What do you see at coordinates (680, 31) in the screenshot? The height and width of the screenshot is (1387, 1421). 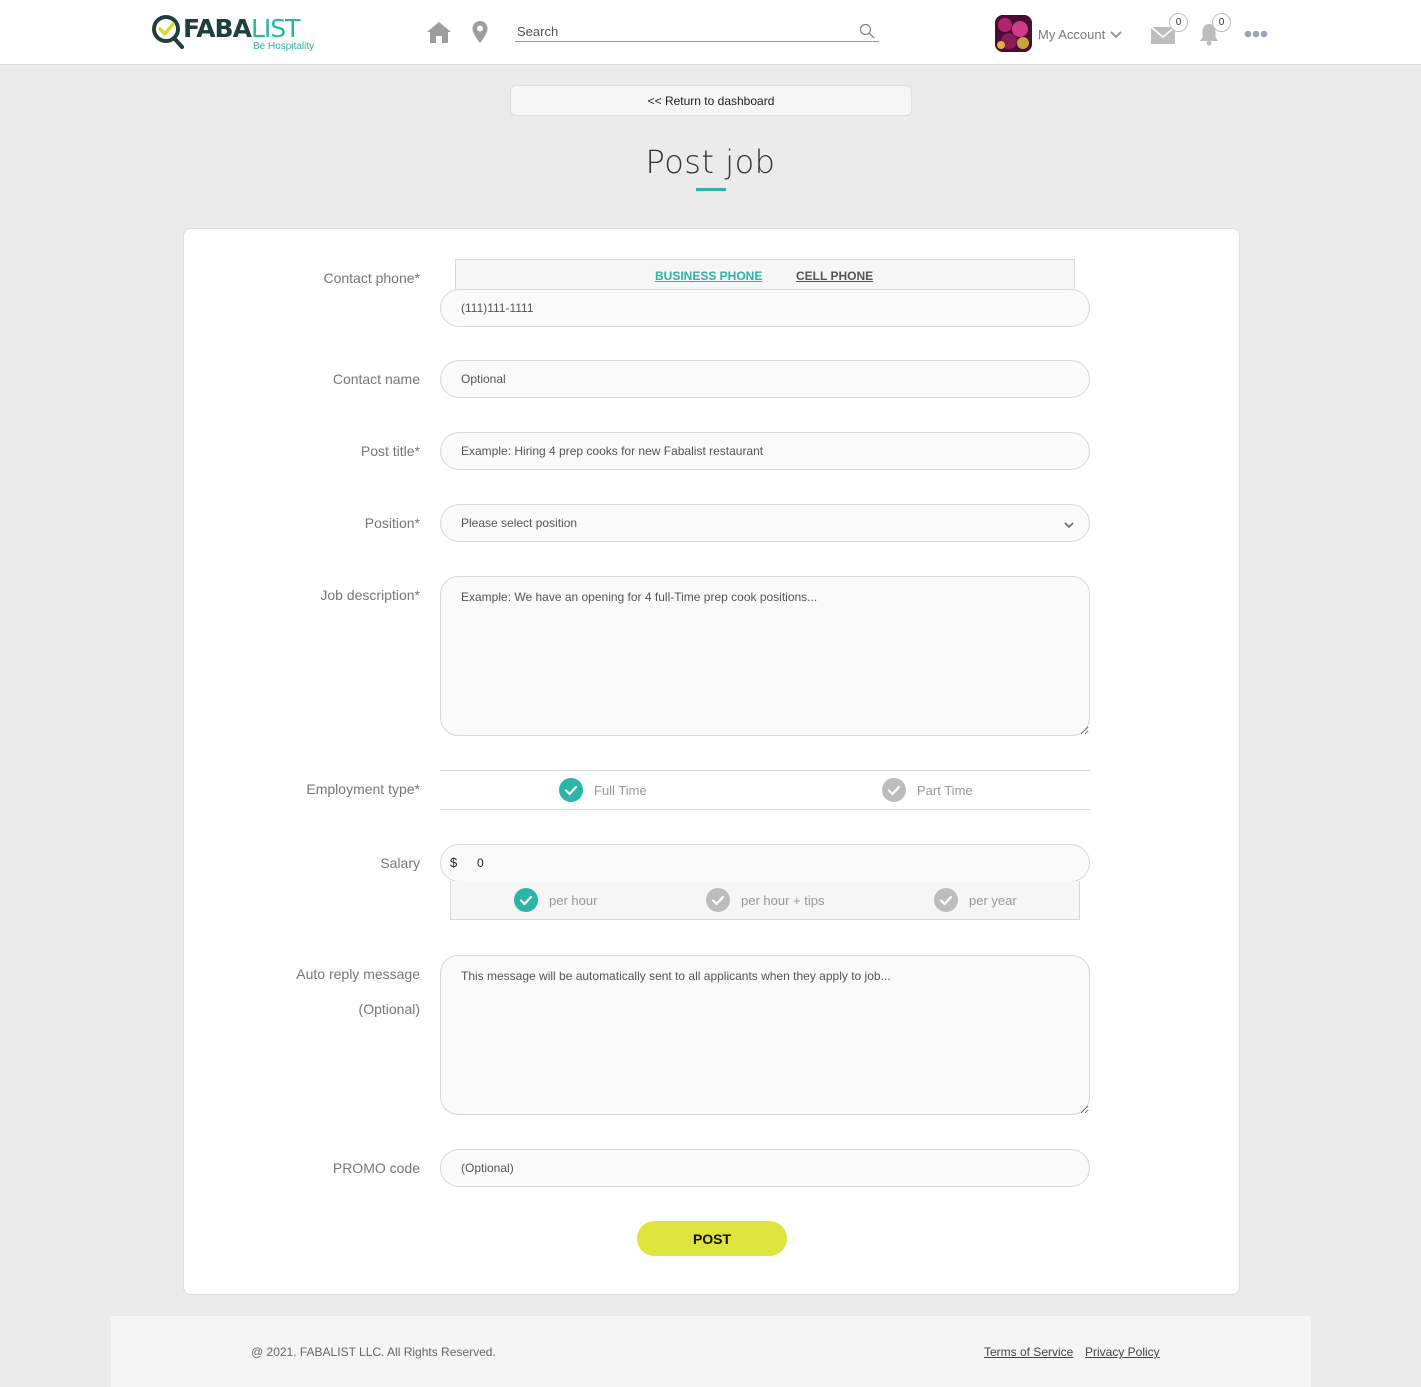 I see `search-input` at bounding box center [680, 31].